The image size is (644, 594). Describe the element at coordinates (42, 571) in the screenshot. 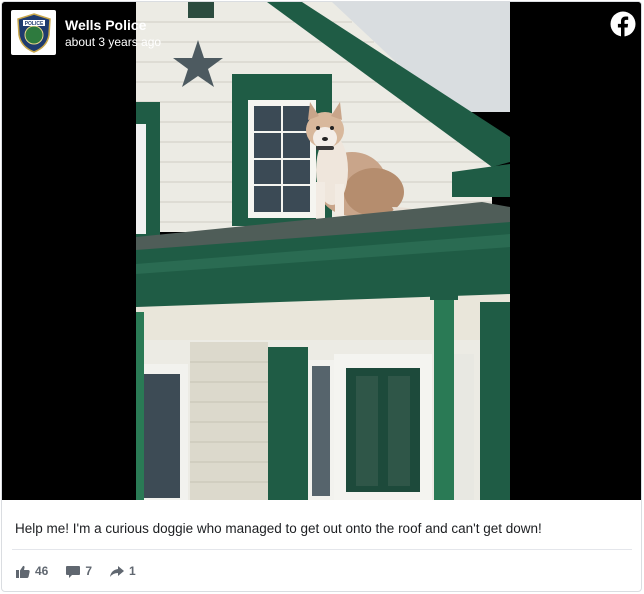

I see `like-count: 46` at that location.